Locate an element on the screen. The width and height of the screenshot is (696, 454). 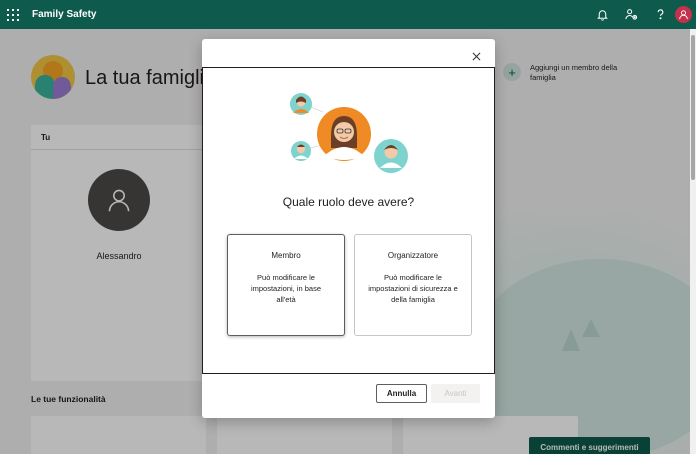
dialog-title: Quale ruolo deve avere? is located at coordinates (348, 202).